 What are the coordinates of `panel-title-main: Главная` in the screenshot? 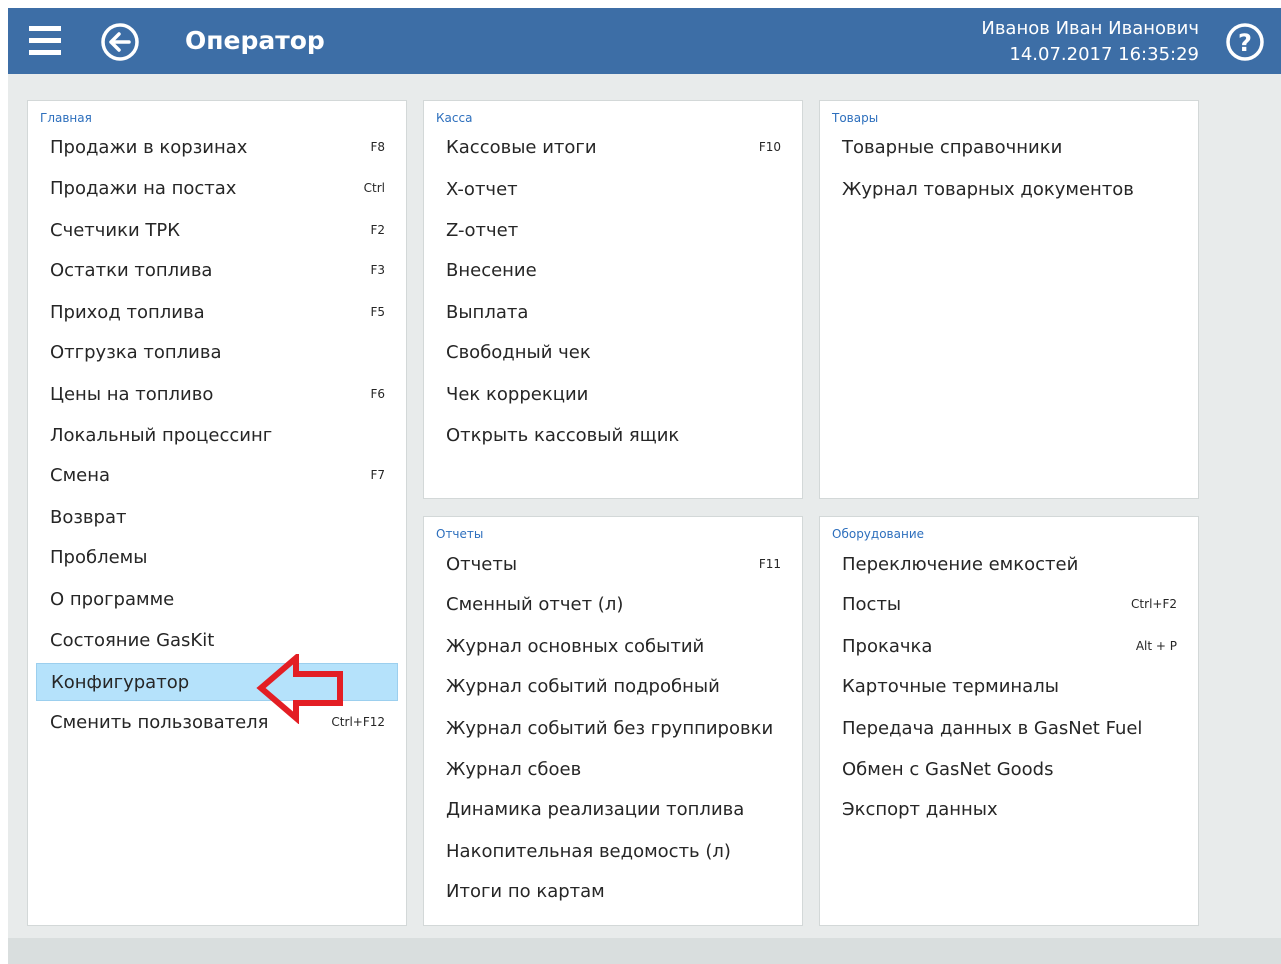 It's located at (66, 118).